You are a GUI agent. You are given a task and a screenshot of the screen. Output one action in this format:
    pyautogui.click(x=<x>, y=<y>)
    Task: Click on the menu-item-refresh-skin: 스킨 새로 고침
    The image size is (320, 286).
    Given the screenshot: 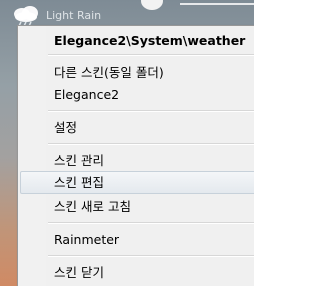 What is the action you would take?
    pyautogui.click(x=137, y=206)
    